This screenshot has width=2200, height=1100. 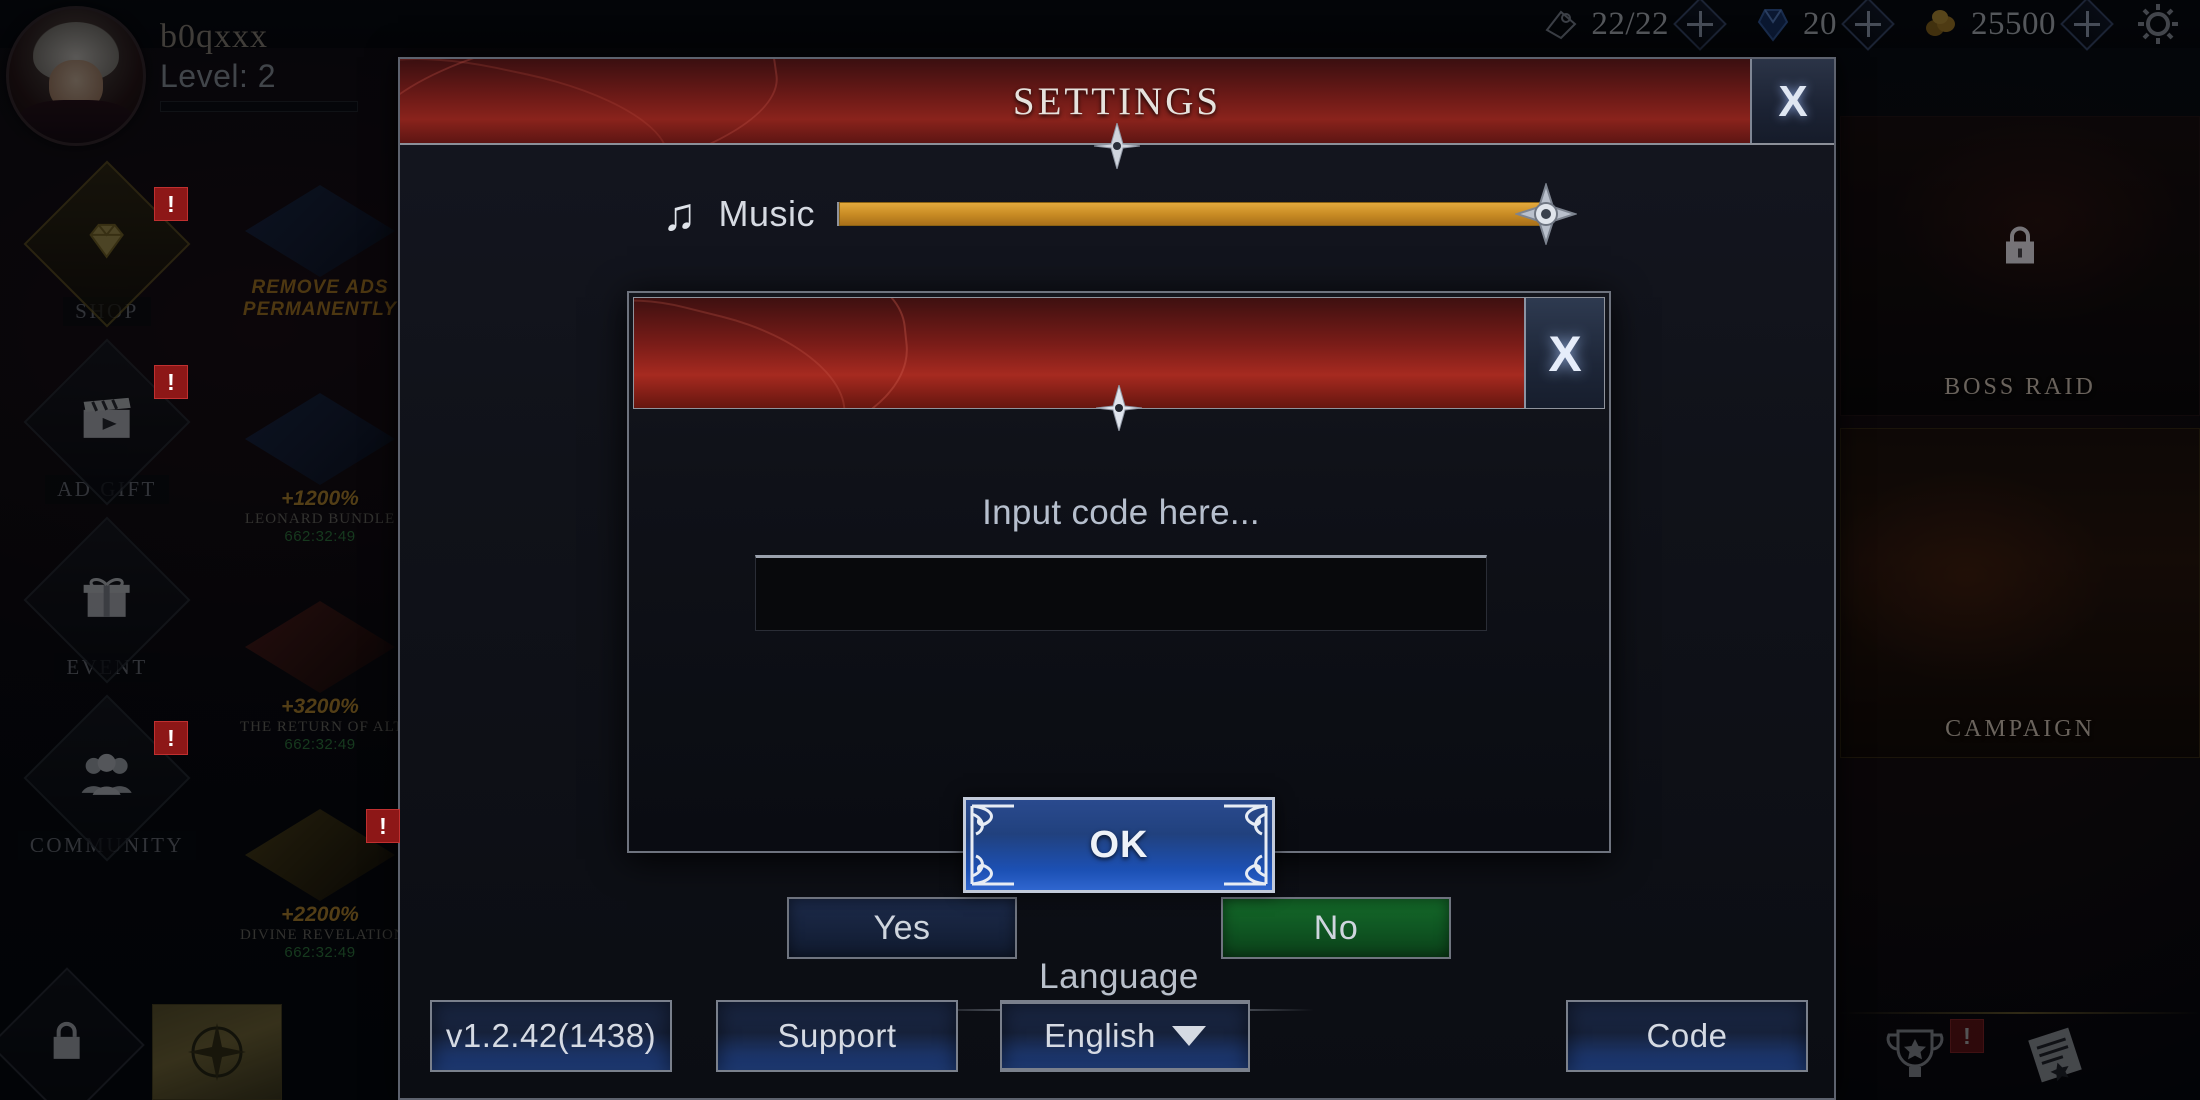 I want to click on community-badge: !, so click(x=171, y=738).